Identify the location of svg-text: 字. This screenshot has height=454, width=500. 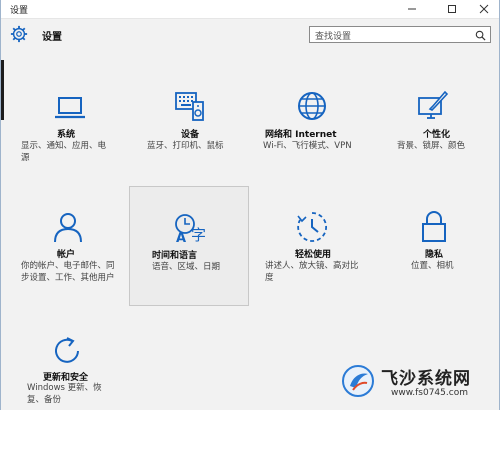
(198, 235).